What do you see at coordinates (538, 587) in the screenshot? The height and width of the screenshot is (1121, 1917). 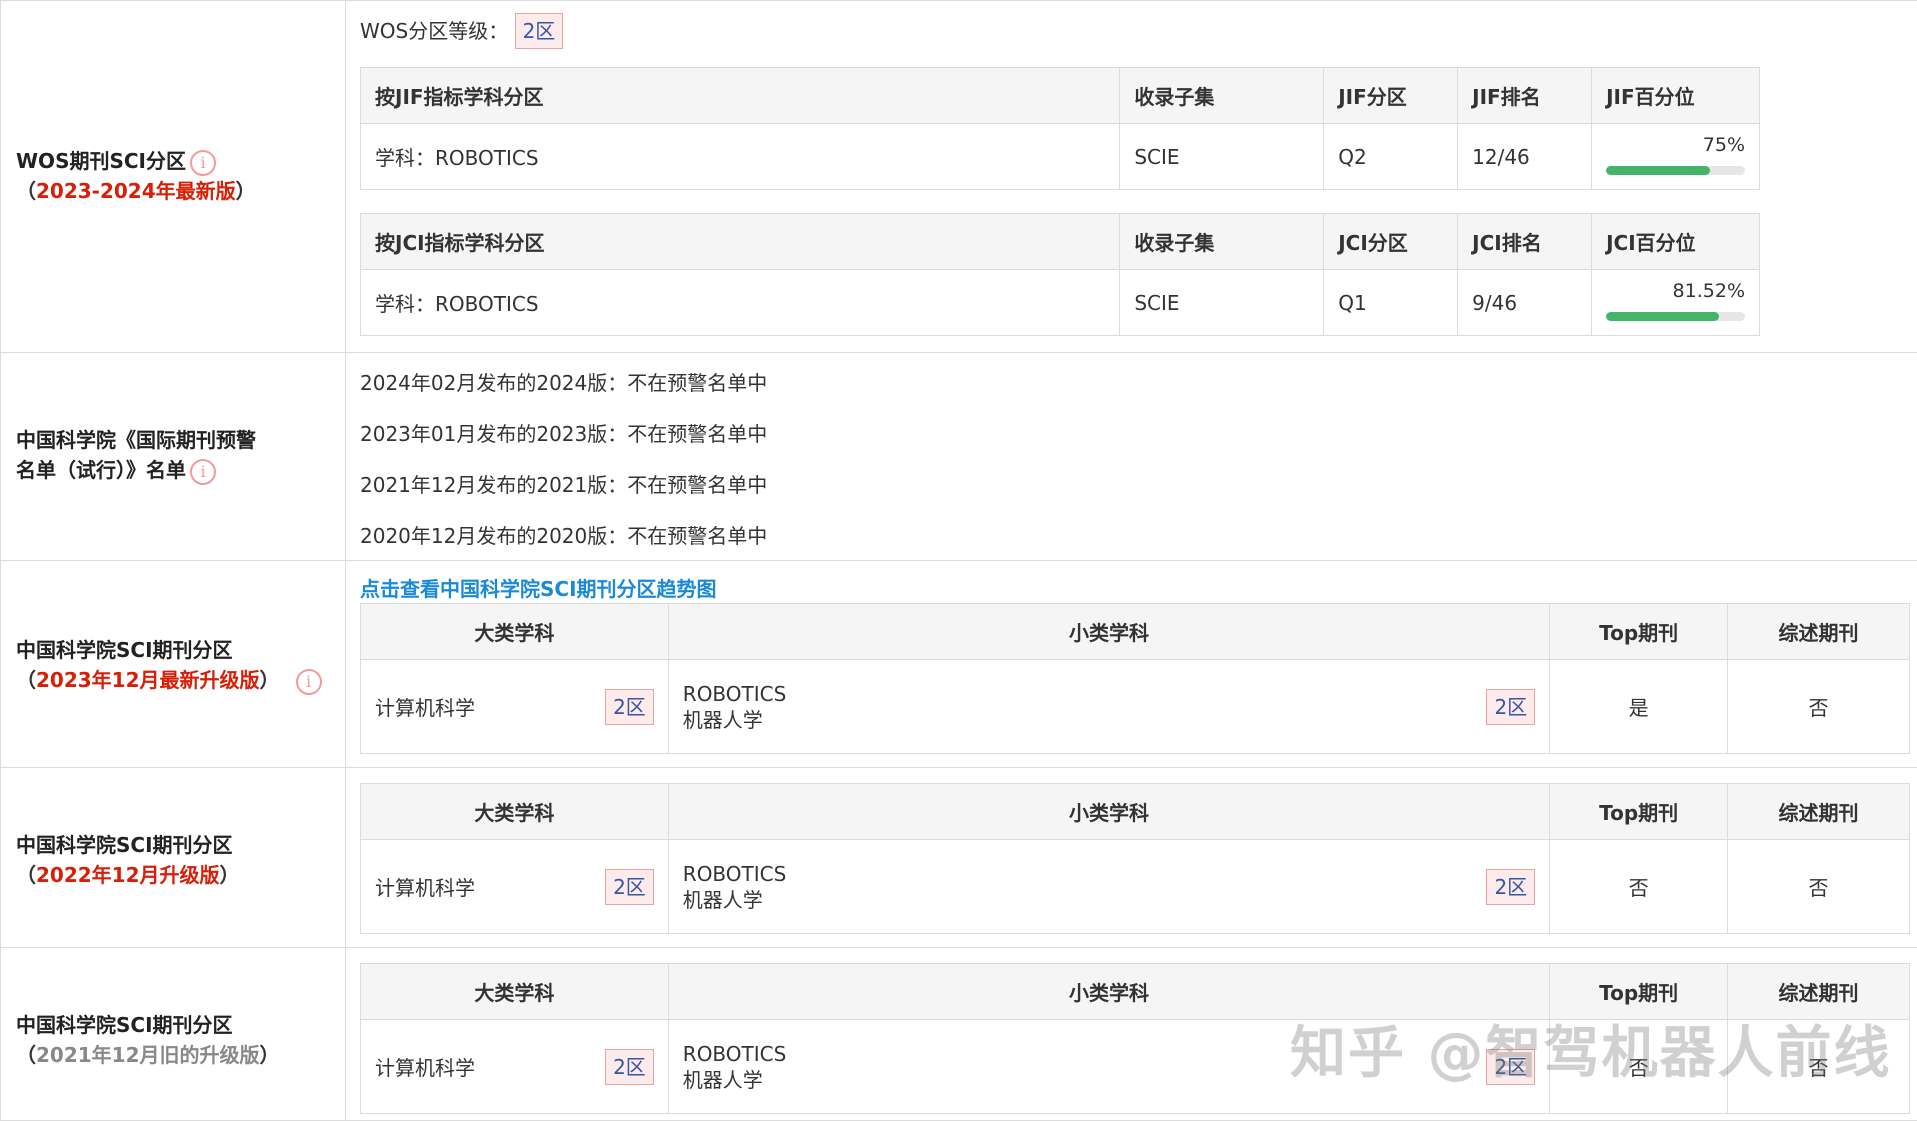 I see `cas-trend-link: 点击查看中国科学院SCI期刊分区趋势图` at bounding box center [538, 587].